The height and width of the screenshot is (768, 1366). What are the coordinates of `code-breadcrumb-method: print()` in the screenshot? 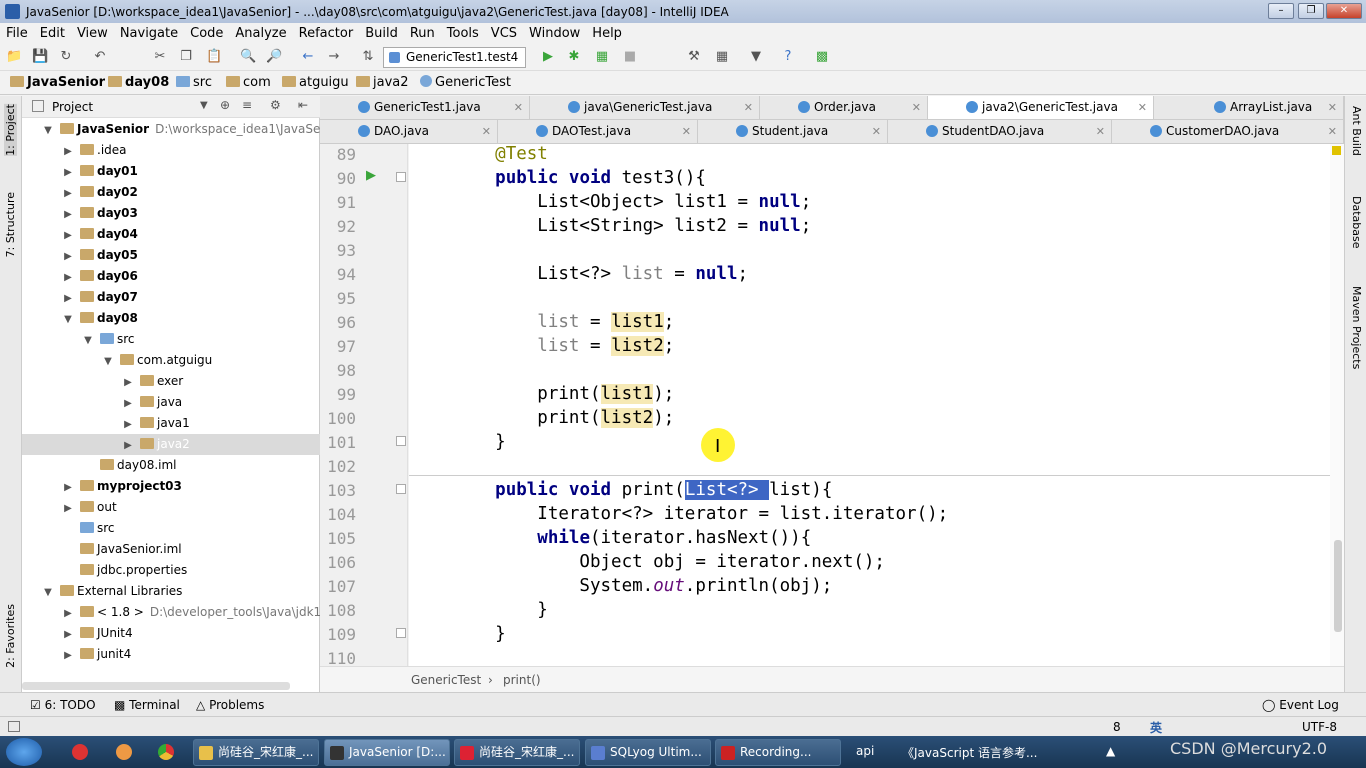 It's located at (522, 680).